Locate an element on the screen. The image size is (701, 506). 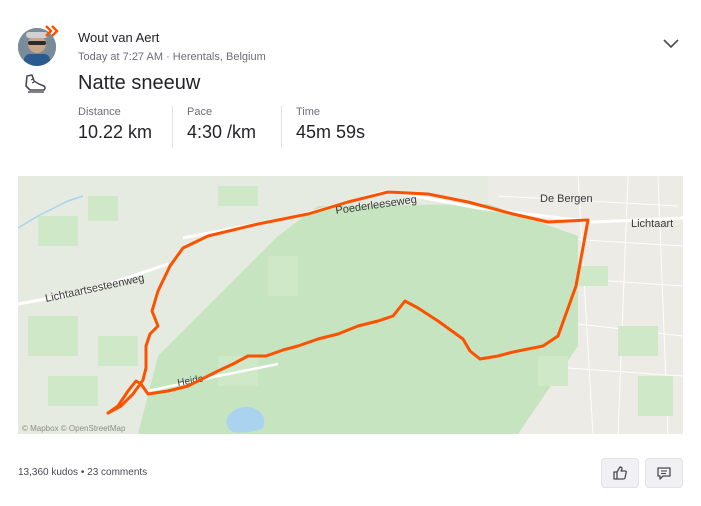
comment-button is located at coordinates (664, 473).